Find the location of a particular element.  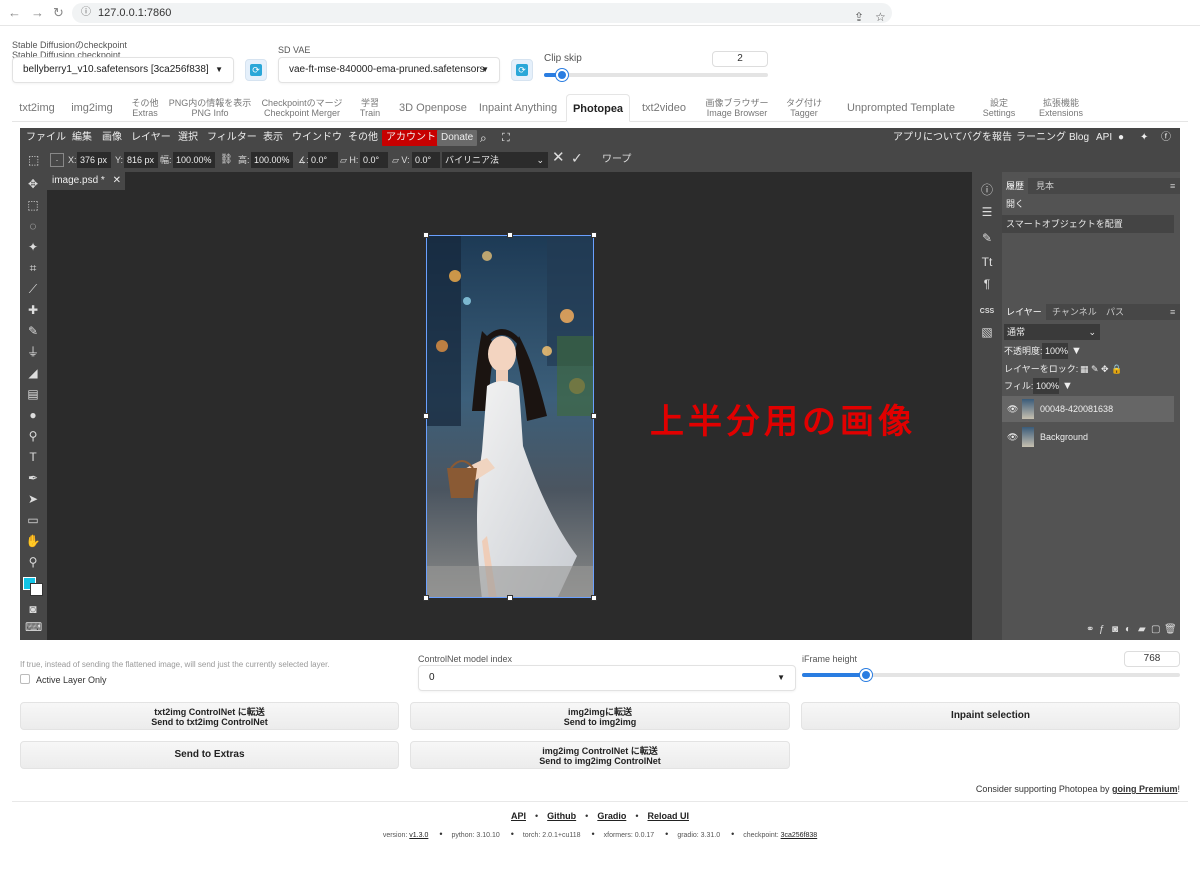

right-menu-4: API is located at coordinates (1104, 138).